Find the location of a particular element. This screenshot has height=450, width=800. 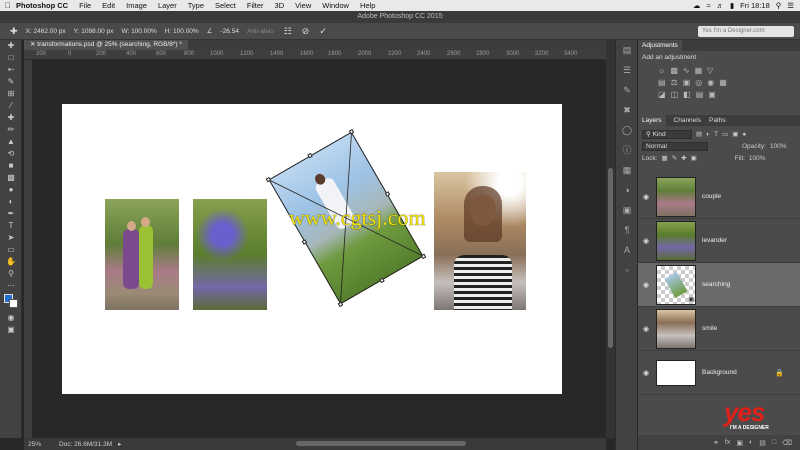

layer-row-searching: ◉ ▣ searching is located at coordinates (719, 285).